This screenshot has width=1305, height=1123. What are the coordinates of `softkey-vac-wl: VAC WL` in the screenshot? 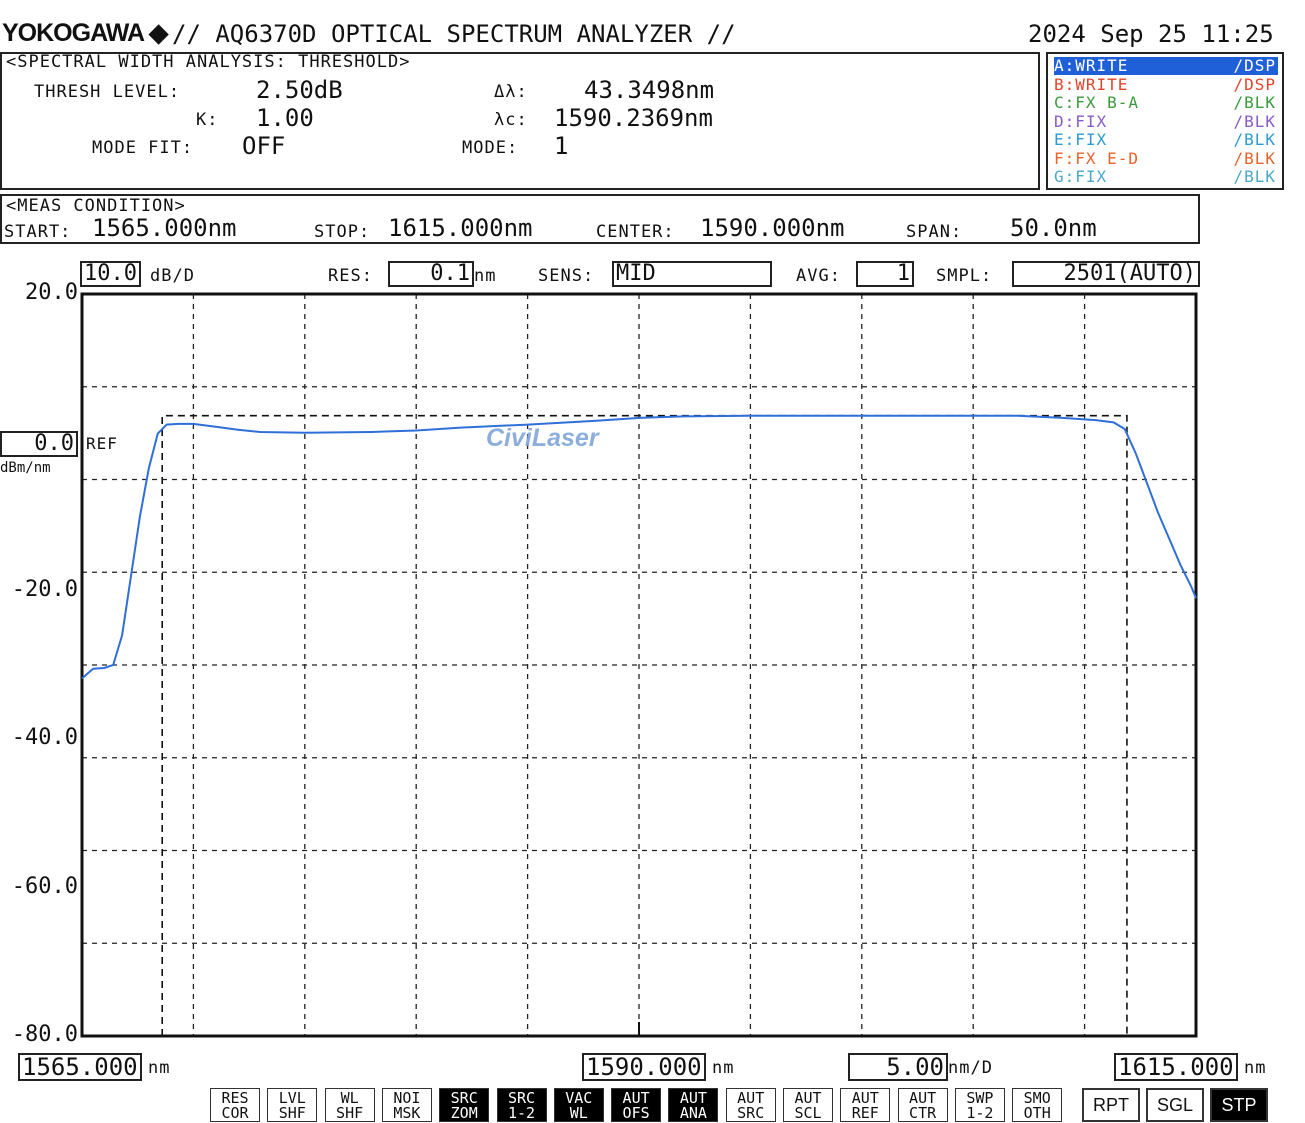 It's located at (578, 1105).